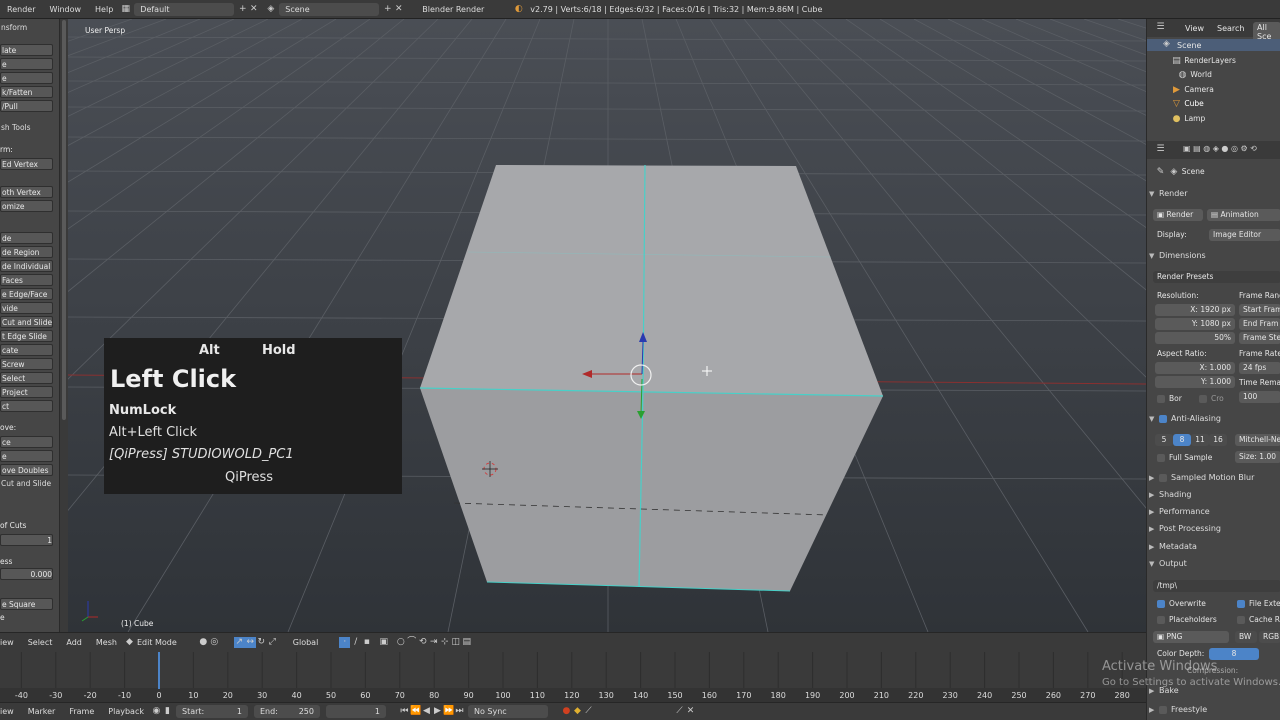 The height and width of the screenshot is (720, 1280). What do you see at coordinates (1211, 398) in the screenshot?
I see `crop-checkbox: Cro` at bounding box center [1211, 398].